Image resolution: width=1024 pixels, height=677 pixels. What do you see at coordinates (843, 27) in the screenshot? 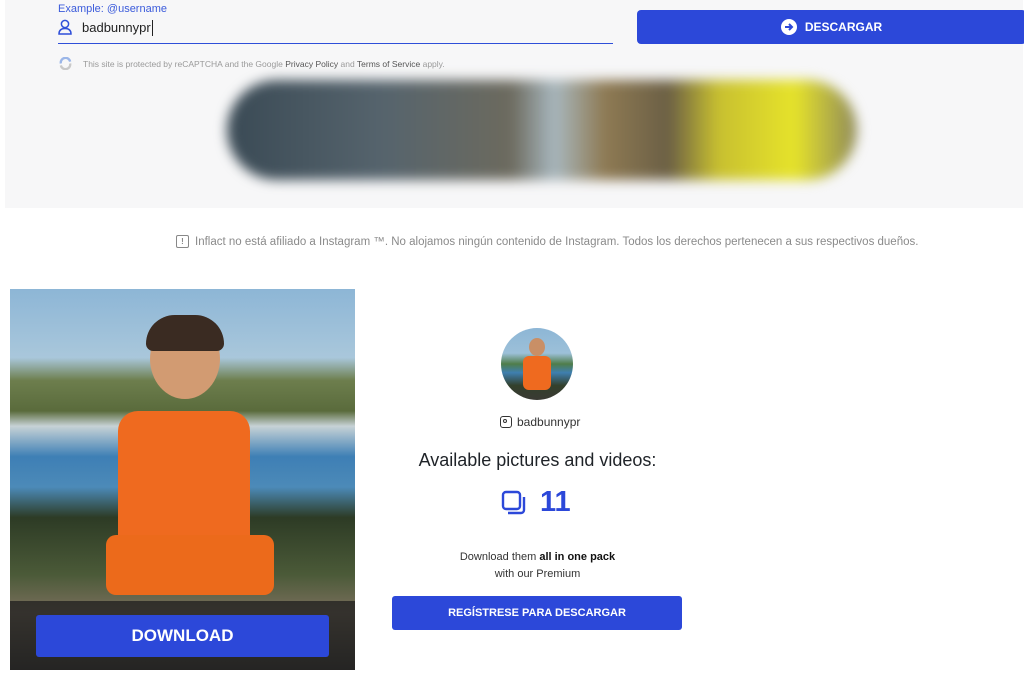
I see `descargar-label: DESCARGAR` at bounding box center [843, 27].